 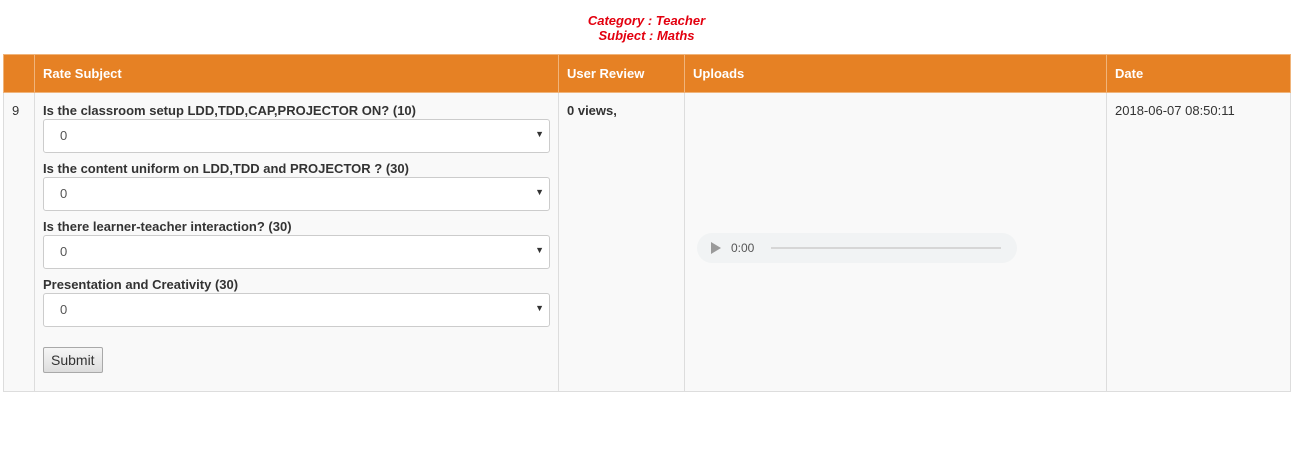 What do you see at coordinates (646, 20) in the screenshot?
I see `category-title: Category : Teacher` at bounding box center [646, 20].